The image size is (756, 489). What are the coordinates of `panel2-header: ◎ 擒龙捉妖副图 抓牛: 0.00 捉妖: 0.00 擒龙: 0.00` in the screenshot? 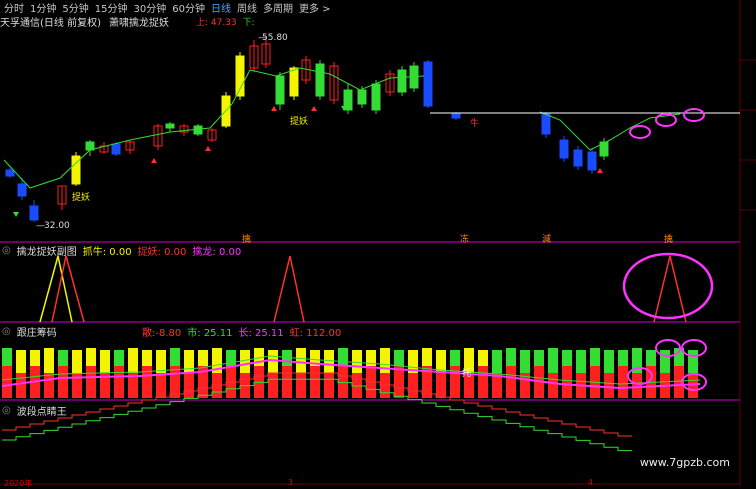 It's located at (121, 250).